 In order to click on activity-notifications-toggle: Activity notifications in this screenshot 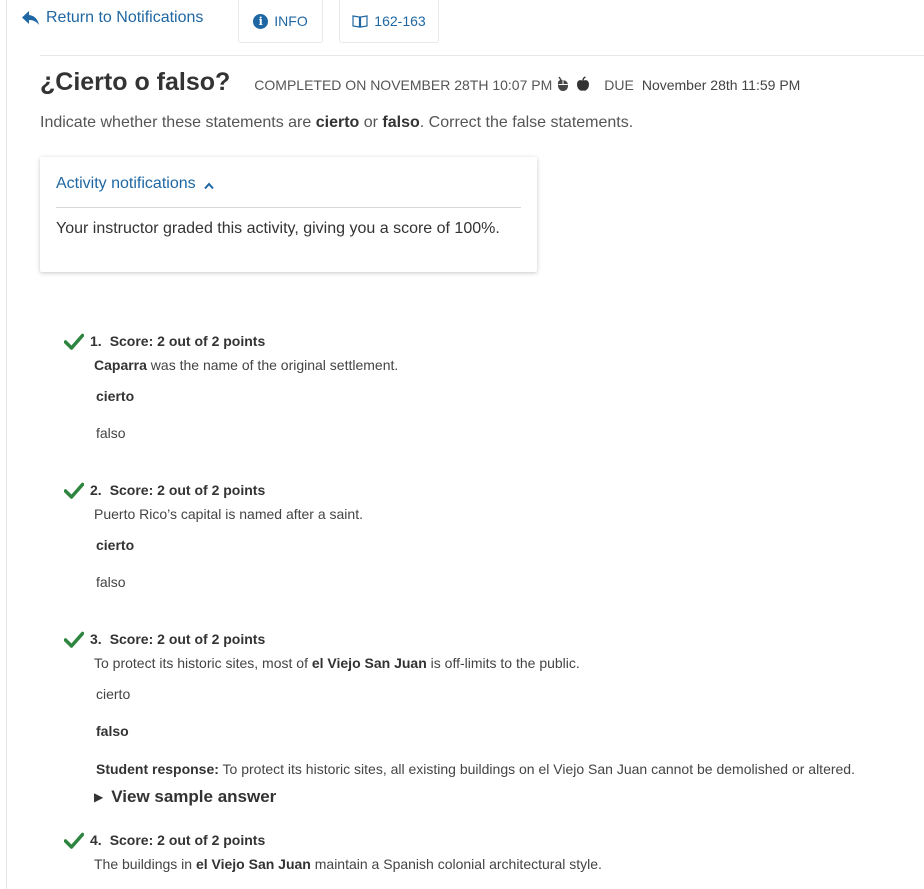, I will do `click(135, 184)`.